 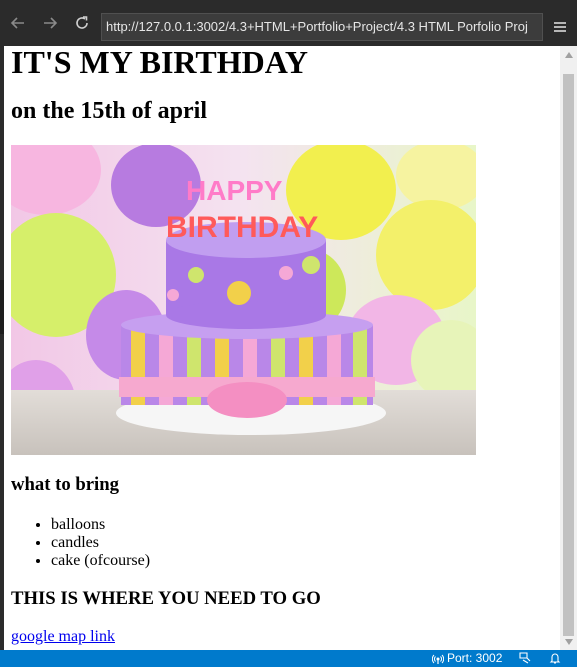 What do you see at coordinates (288, 658) in the screenshot?
I see `status-bar: Port: 3002` at bounding box center [288, 658].